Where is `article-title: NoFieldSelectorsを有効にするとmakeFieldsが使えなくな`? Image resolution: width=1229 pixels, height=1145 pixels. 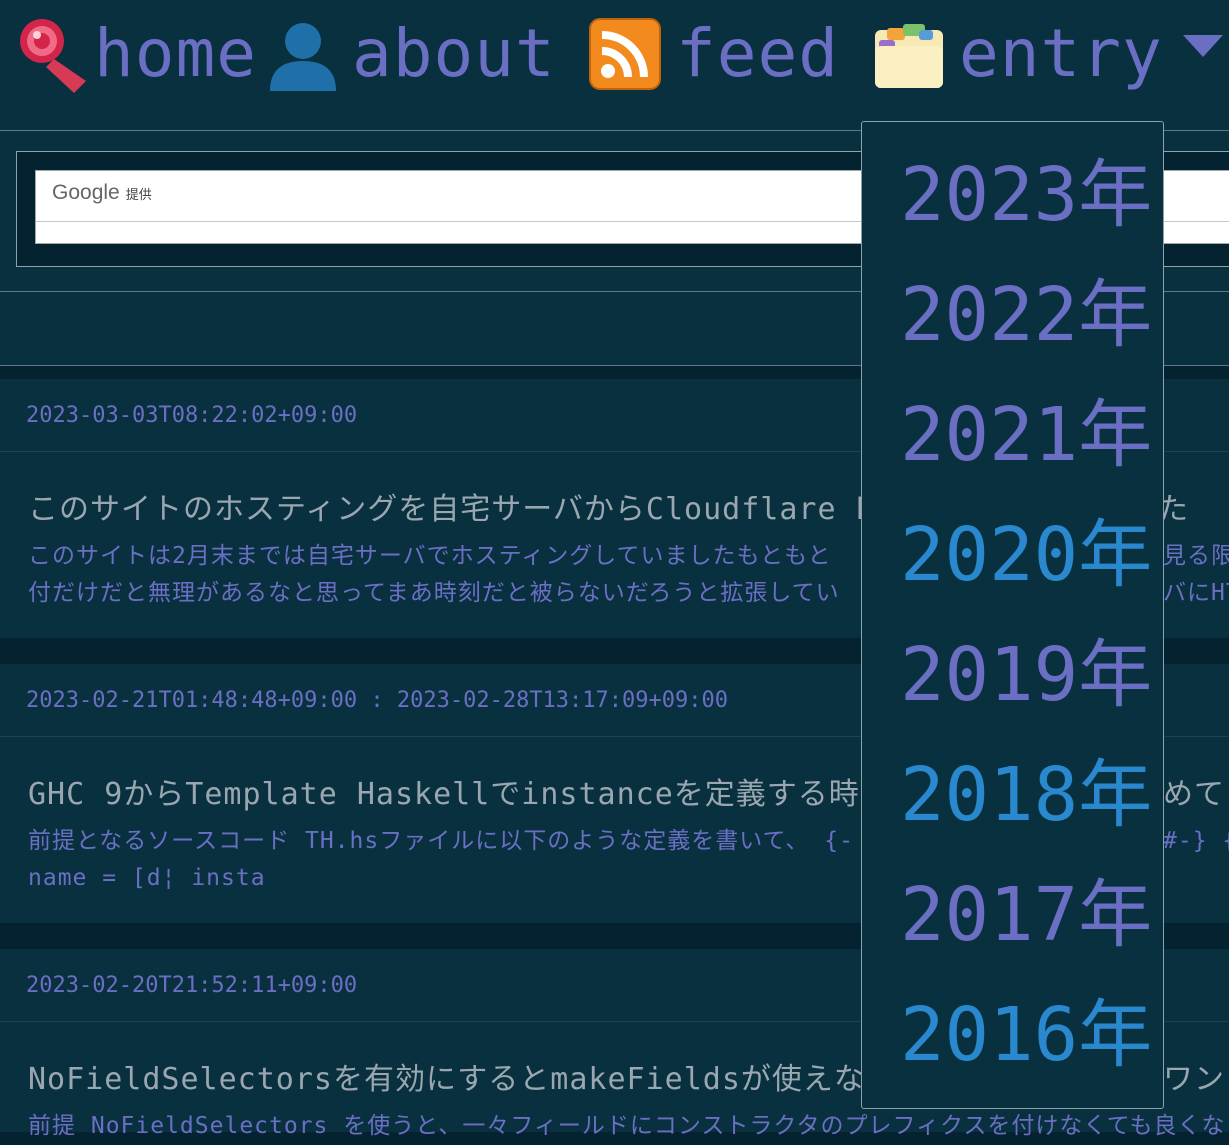 article-title: NoFieldSelectorsを有効にするとmakeFieldsが使えなくな is located at coordinates (477, 1079).